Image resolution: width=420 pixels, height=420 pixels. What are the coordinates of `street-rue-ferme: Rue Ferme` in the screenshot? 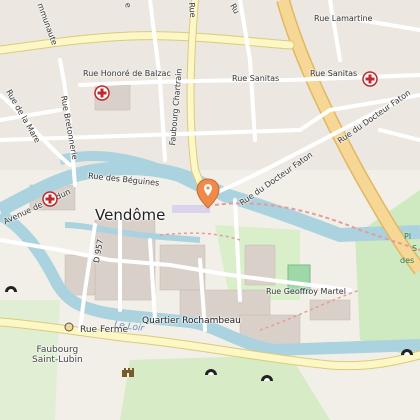 It's located at (104, 330).